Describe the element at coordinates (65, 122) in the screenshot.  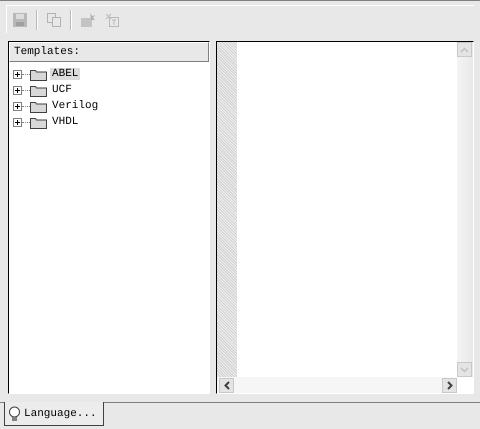
I see `tree-item: VHDL` at that location.